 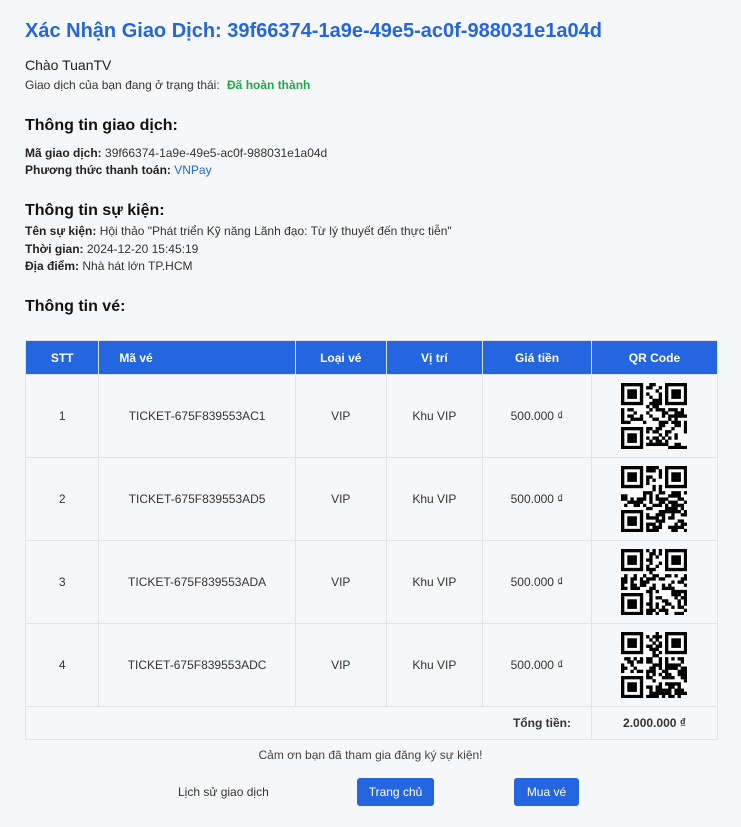 What do you see at coordinates (61, 231) in the screenshot?
I see `event-name-label: Tên sự kiện:` at bounding box center [61, 231].